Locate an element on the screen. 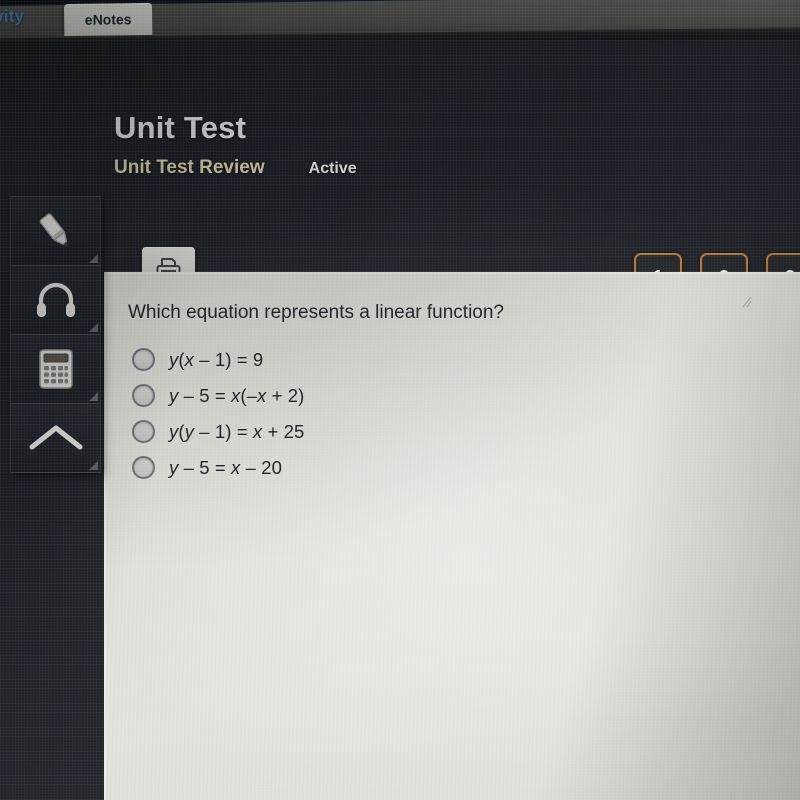  answer-option-a: y(x – 1) = 9 is located at coordinates (218, 359).